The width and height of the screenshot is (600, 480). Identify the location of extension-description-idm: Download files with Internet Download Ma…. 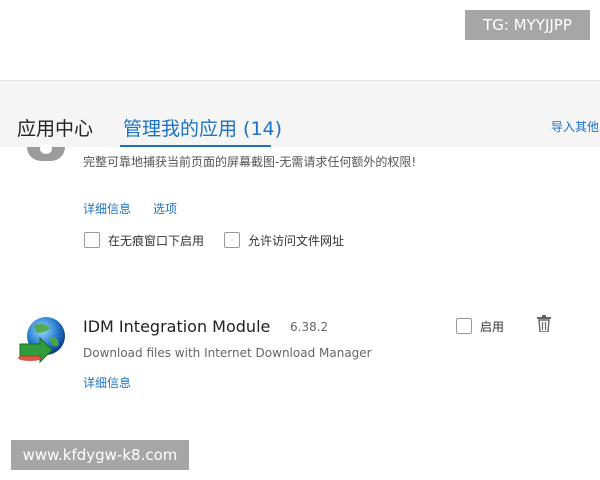
(227, 353).